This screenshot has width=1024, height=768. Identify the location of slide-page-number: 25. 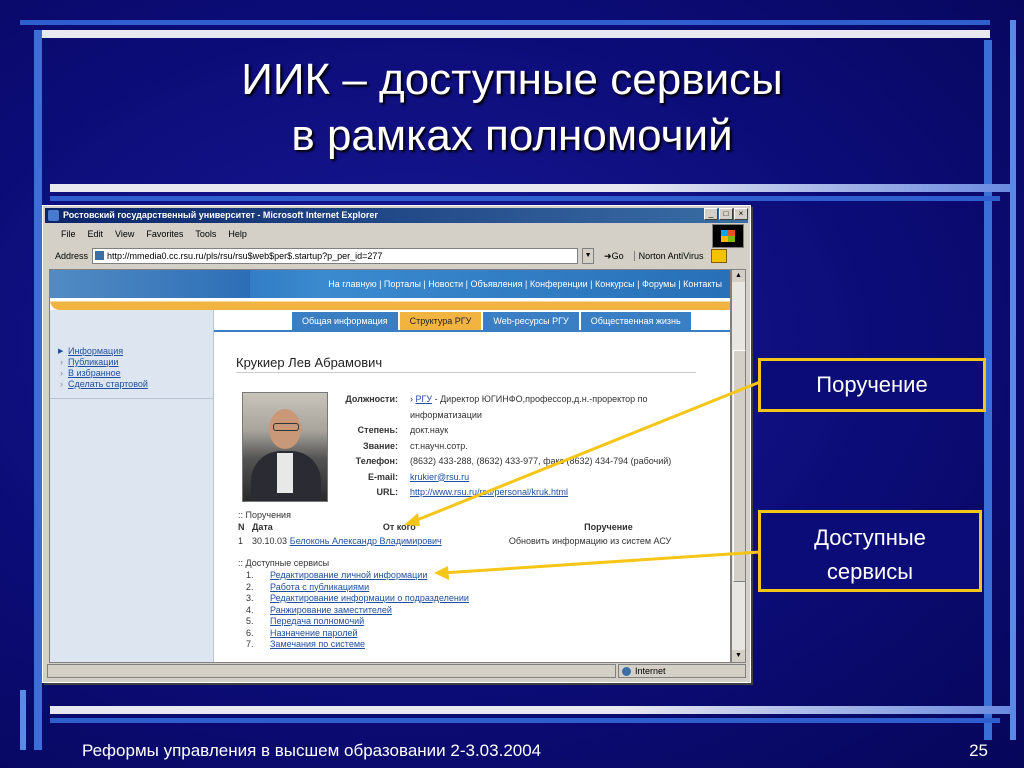
(978, 750).